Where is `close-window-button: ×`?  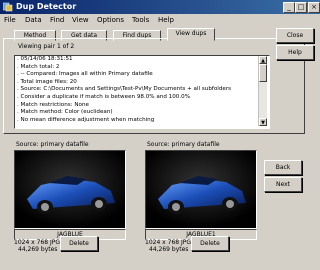
close-window-button: × is located at coordinates (314, 7).